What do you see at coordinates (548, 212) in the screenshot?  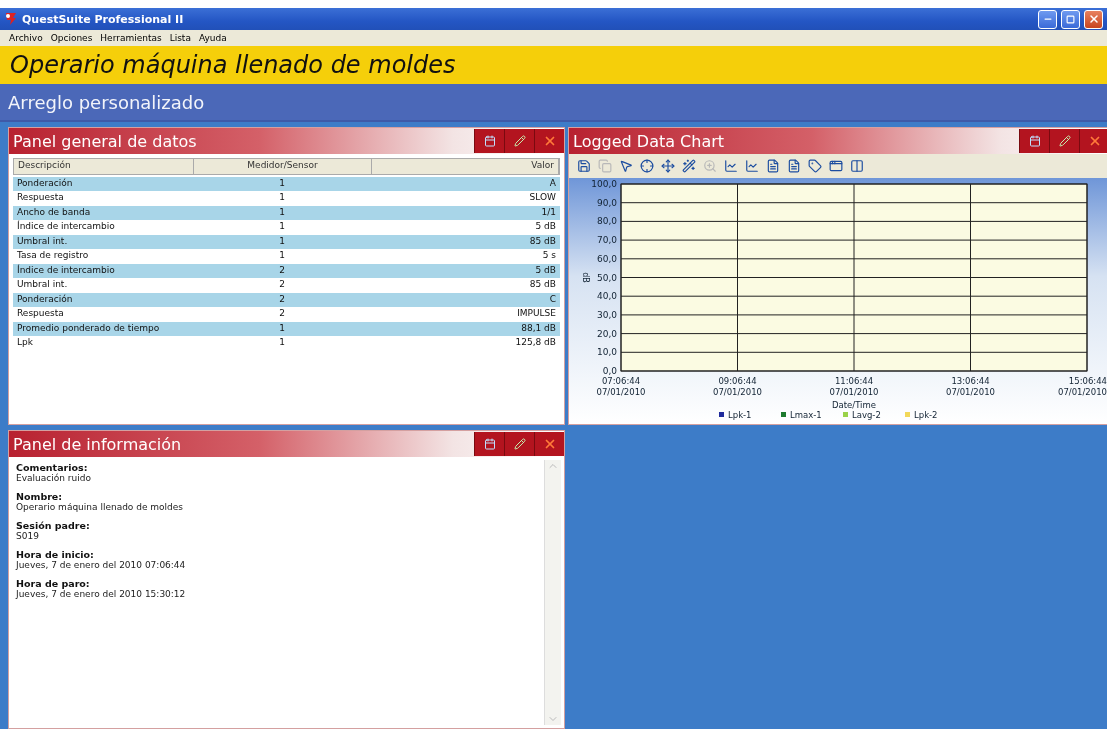 I see `table-cell-text: 1/1` at bounding box center [548, 212].